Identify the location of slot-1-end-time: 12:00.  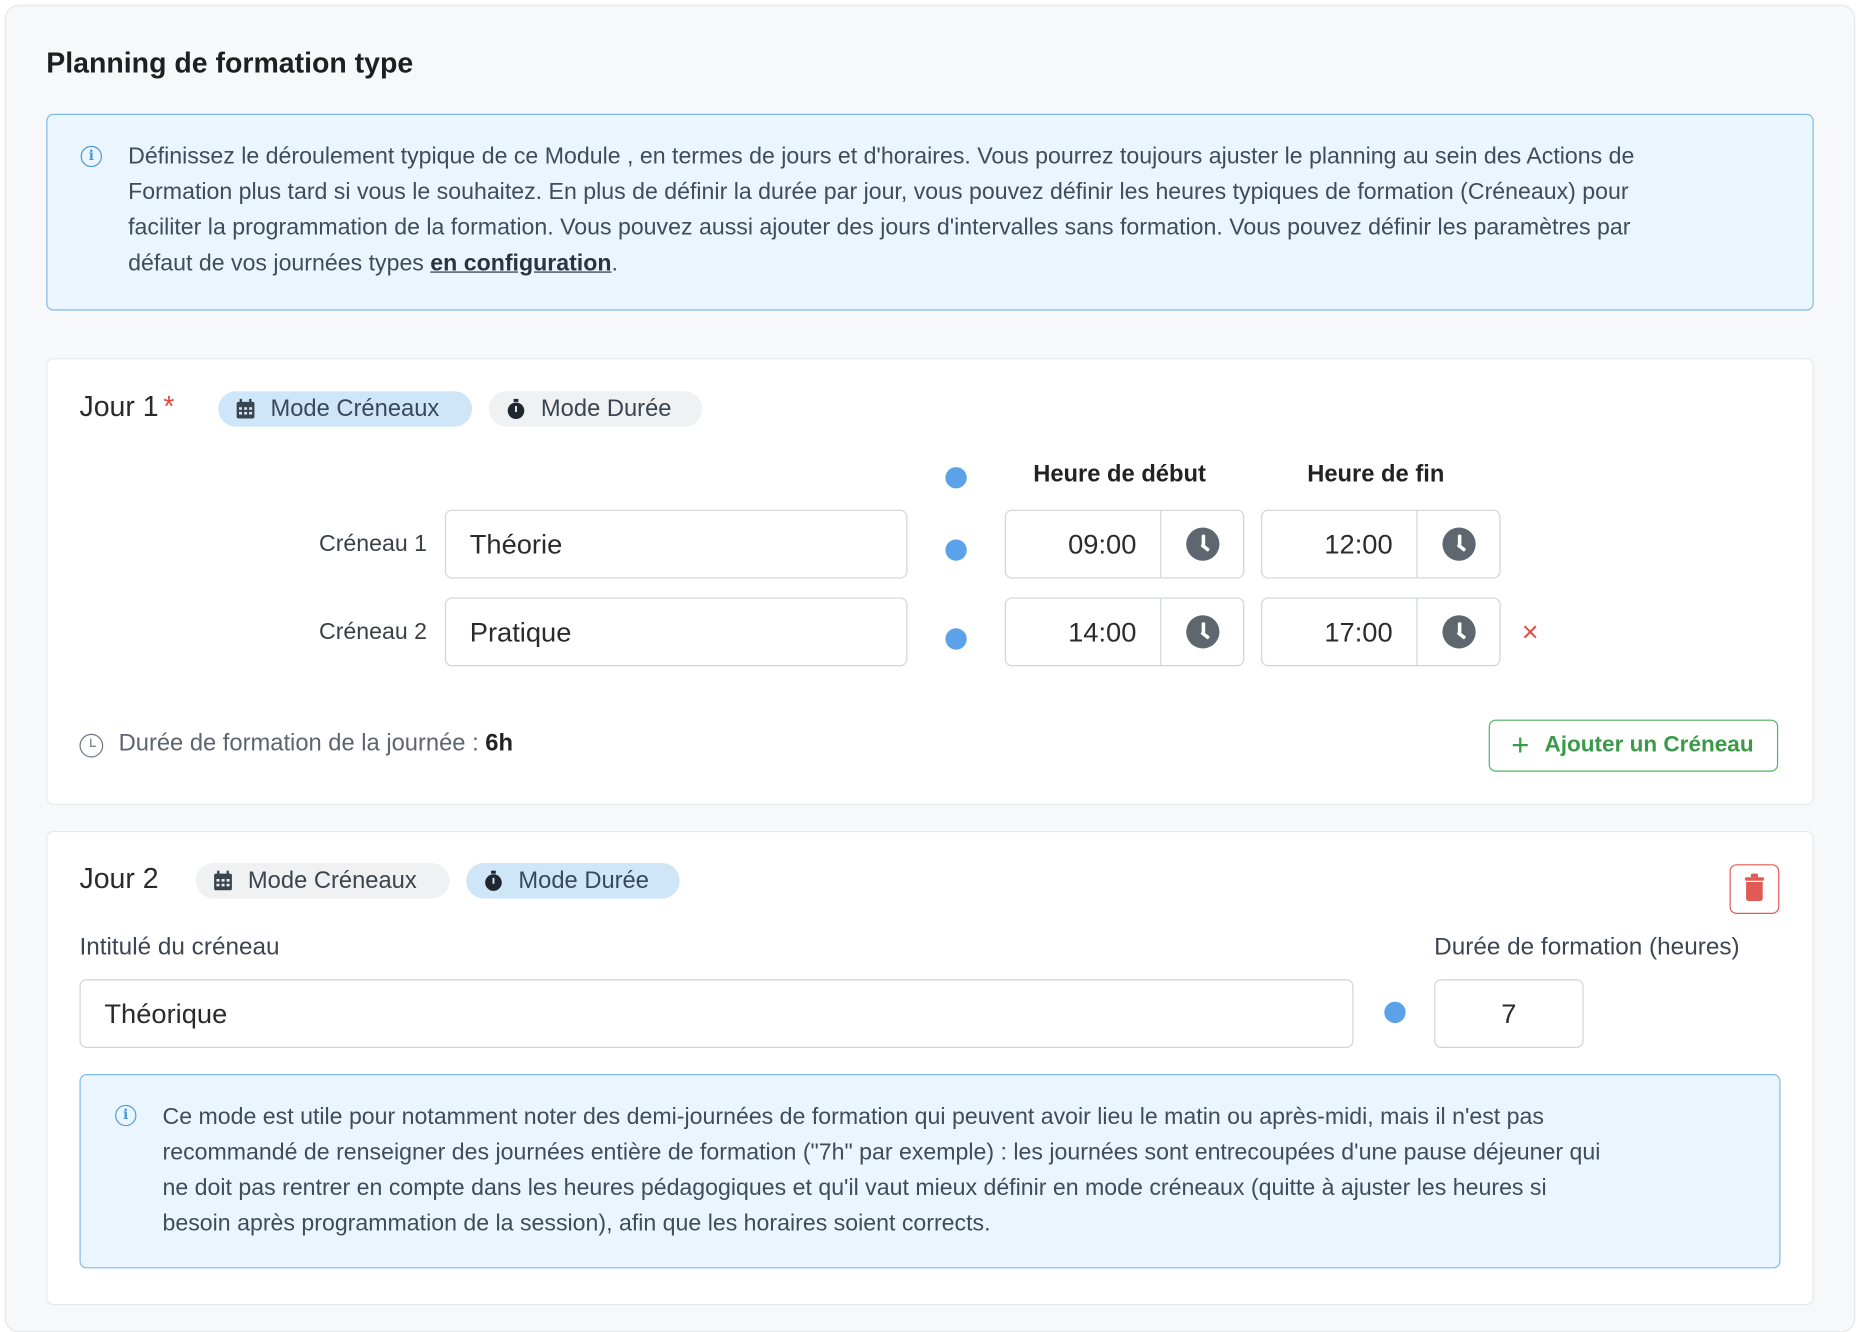
(1380, 544).